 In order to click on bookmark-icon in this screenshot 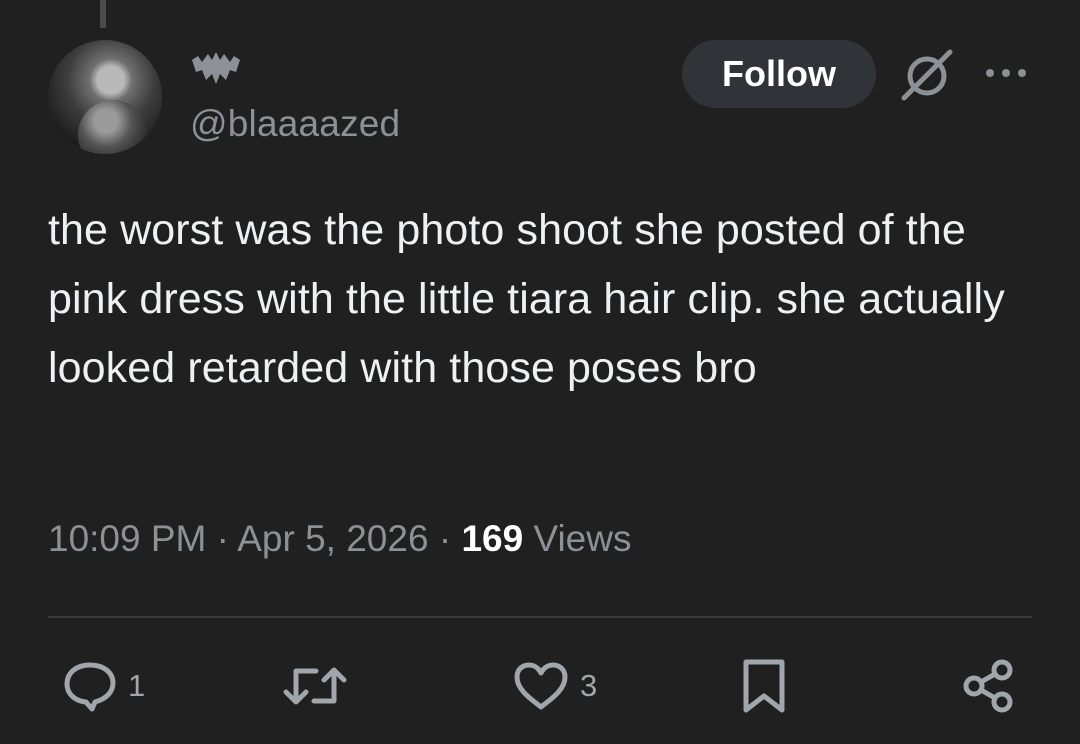, I will do `click(764, 686)`.